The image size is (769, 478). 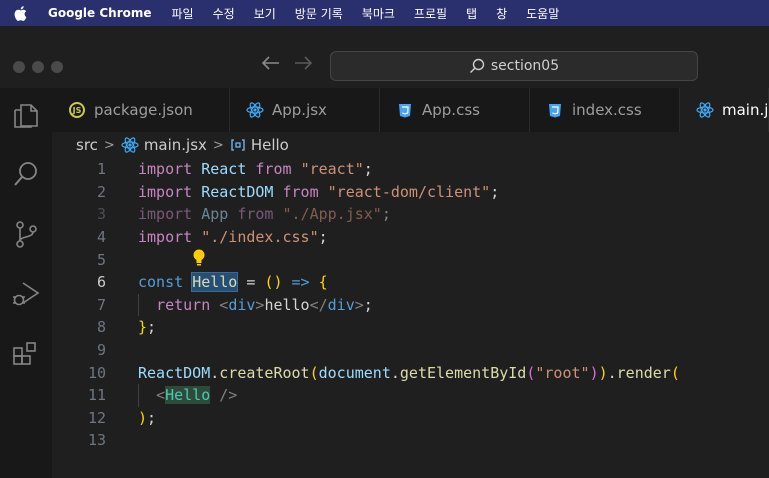 I want to click on breadcrumb-file: main.jsx, so click(x=175, y=145).